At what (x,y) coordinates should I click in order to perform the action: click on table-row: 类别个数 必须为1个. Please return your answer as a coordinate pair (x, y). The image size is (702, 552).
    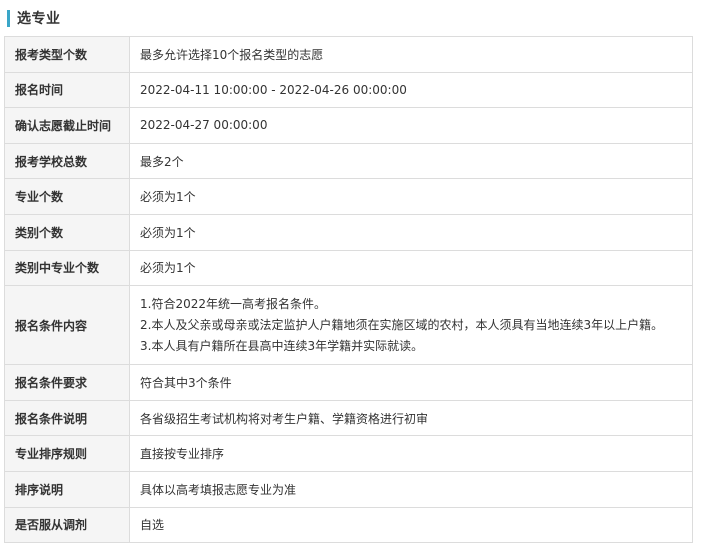
    Looking at the image, I should click on (348, 232).